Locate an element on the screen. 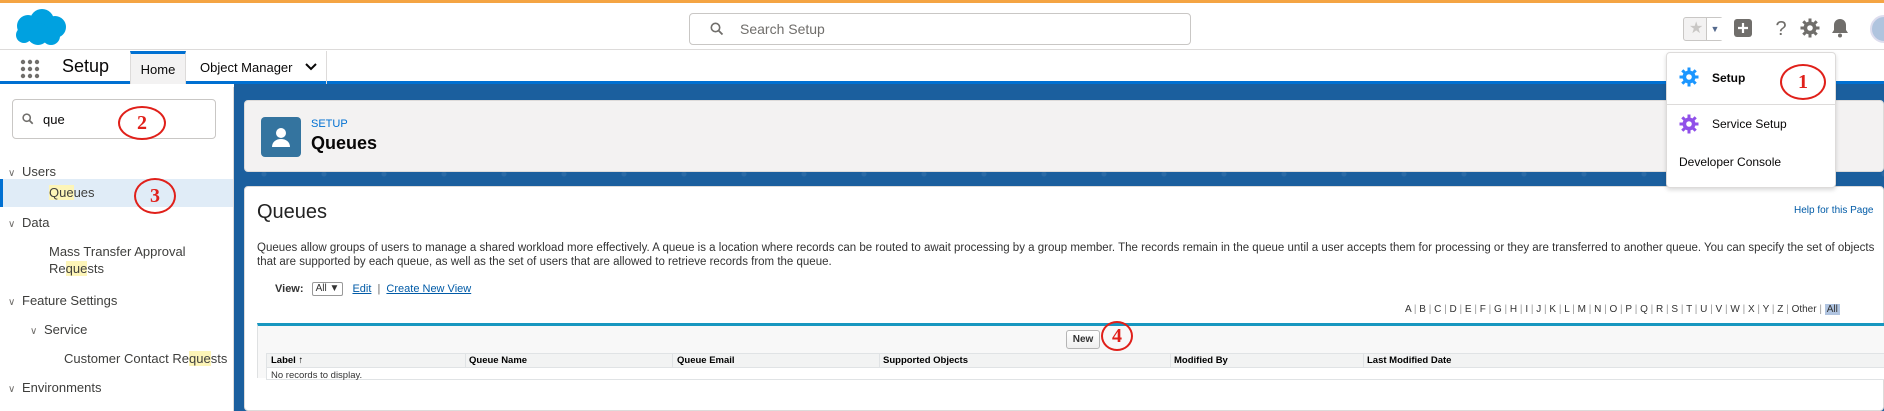 This screenshot has height=411, width=1884. salesforce-cloud-logo is located at coordinates (40, 28).